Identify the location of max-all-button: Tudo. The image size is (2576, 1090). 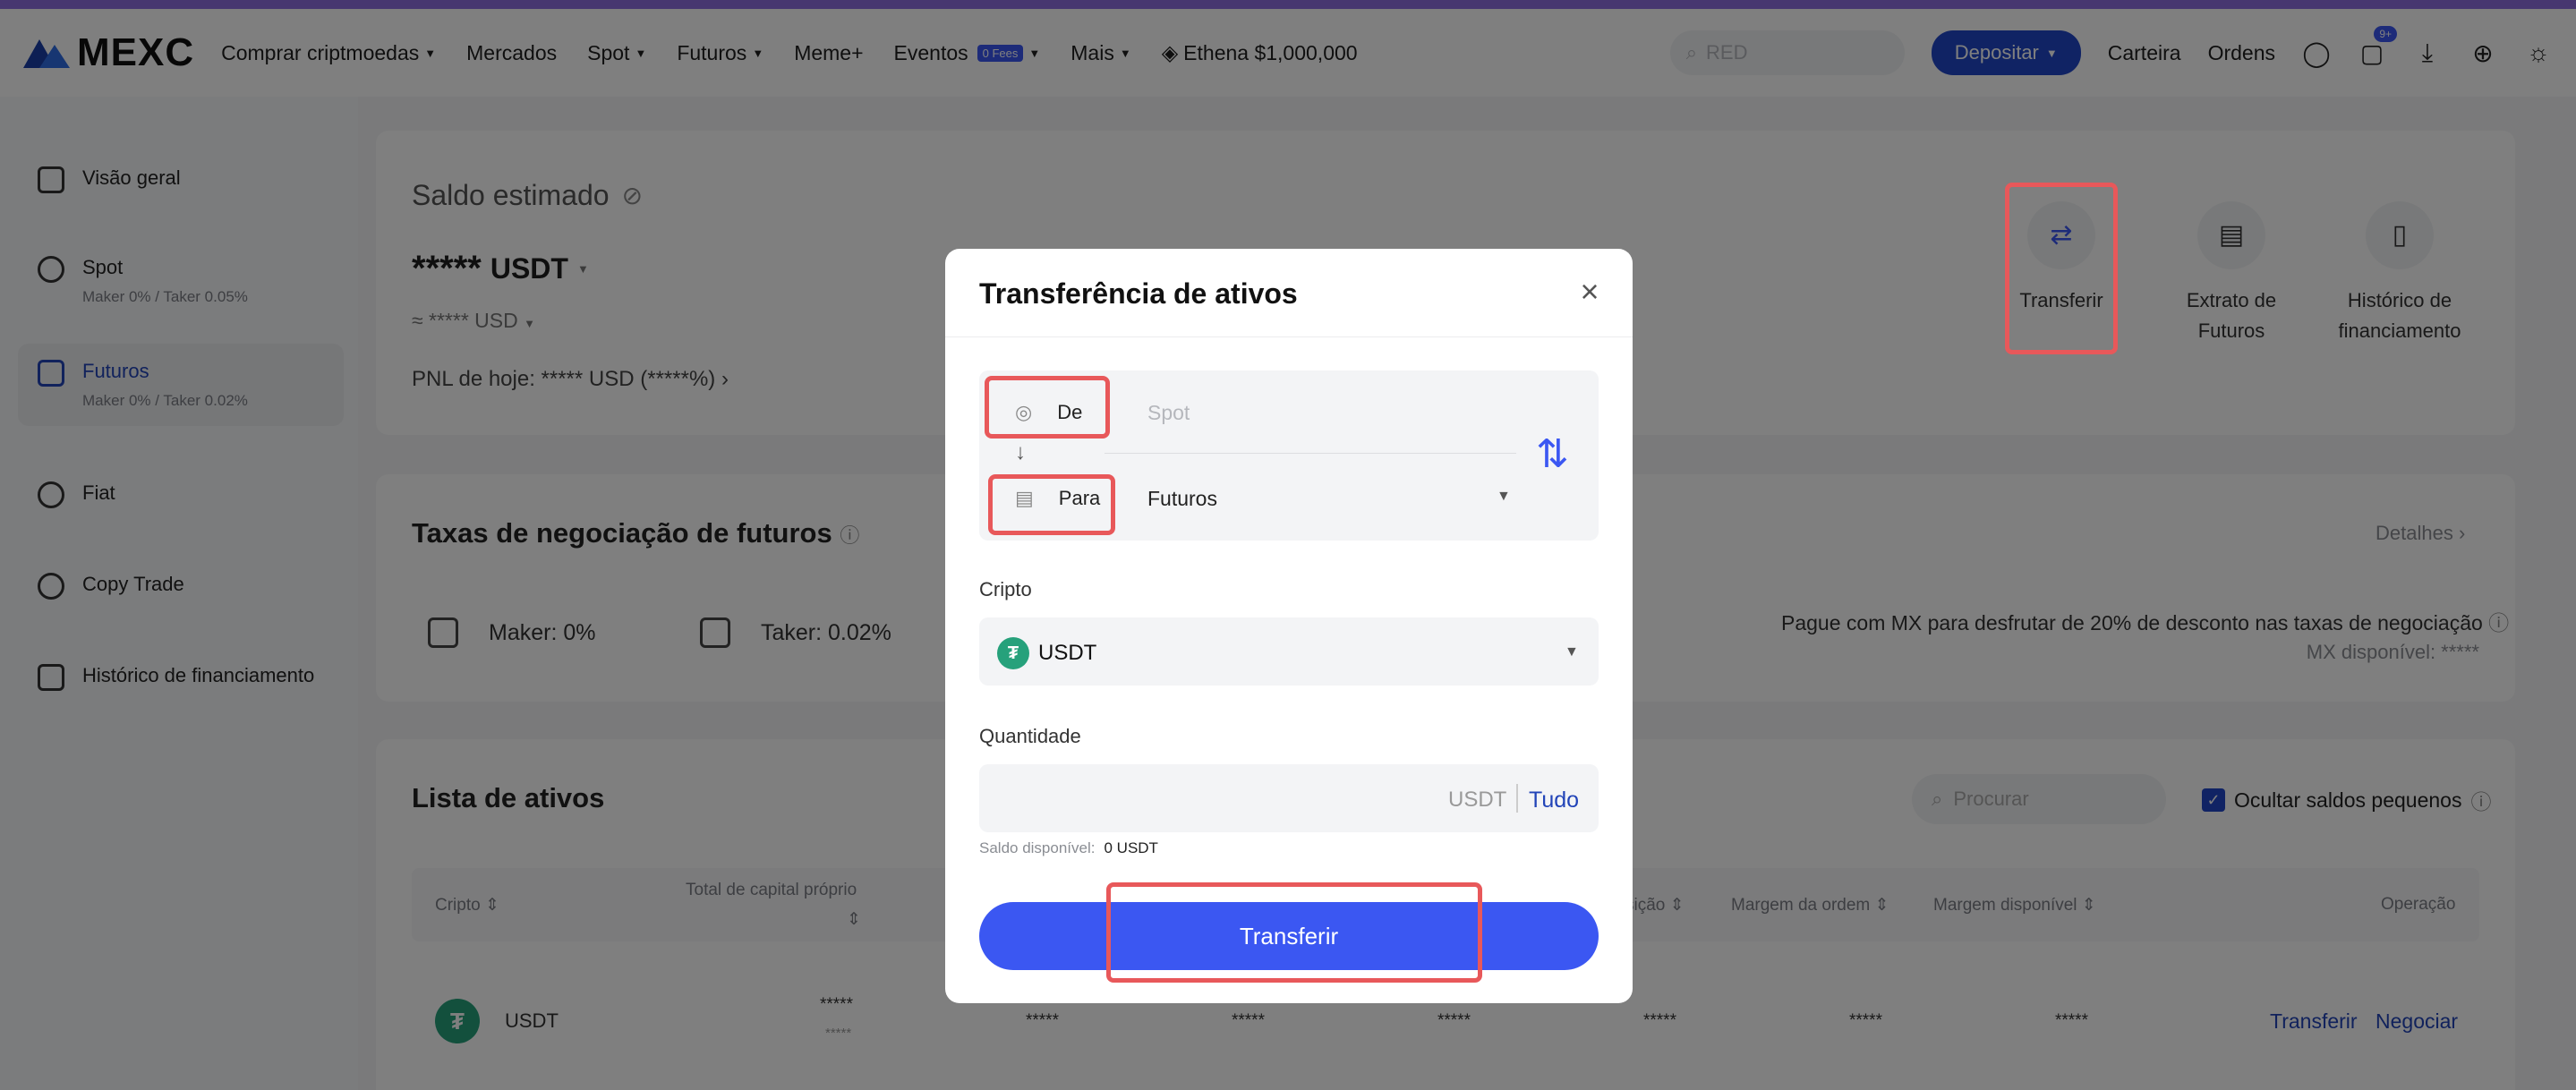
(1554, 801).